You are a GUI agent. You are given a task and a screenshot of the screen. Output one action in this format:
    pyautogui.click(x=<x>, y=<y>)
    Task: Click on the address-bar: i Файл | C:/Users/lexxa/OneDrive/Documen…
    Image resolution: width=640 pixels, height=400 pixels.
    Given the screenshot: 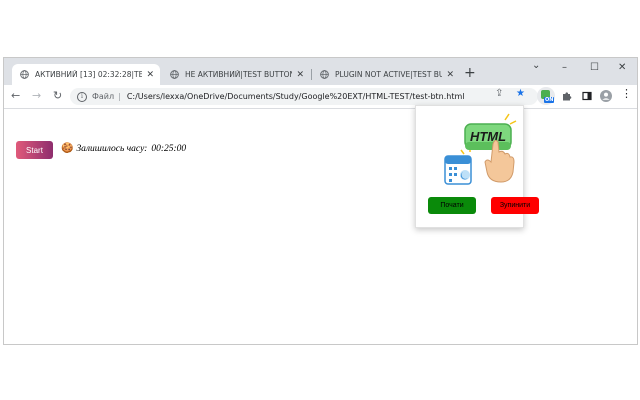 What is the action you would take?
    pyautogui.click(x=304, y=96)
    